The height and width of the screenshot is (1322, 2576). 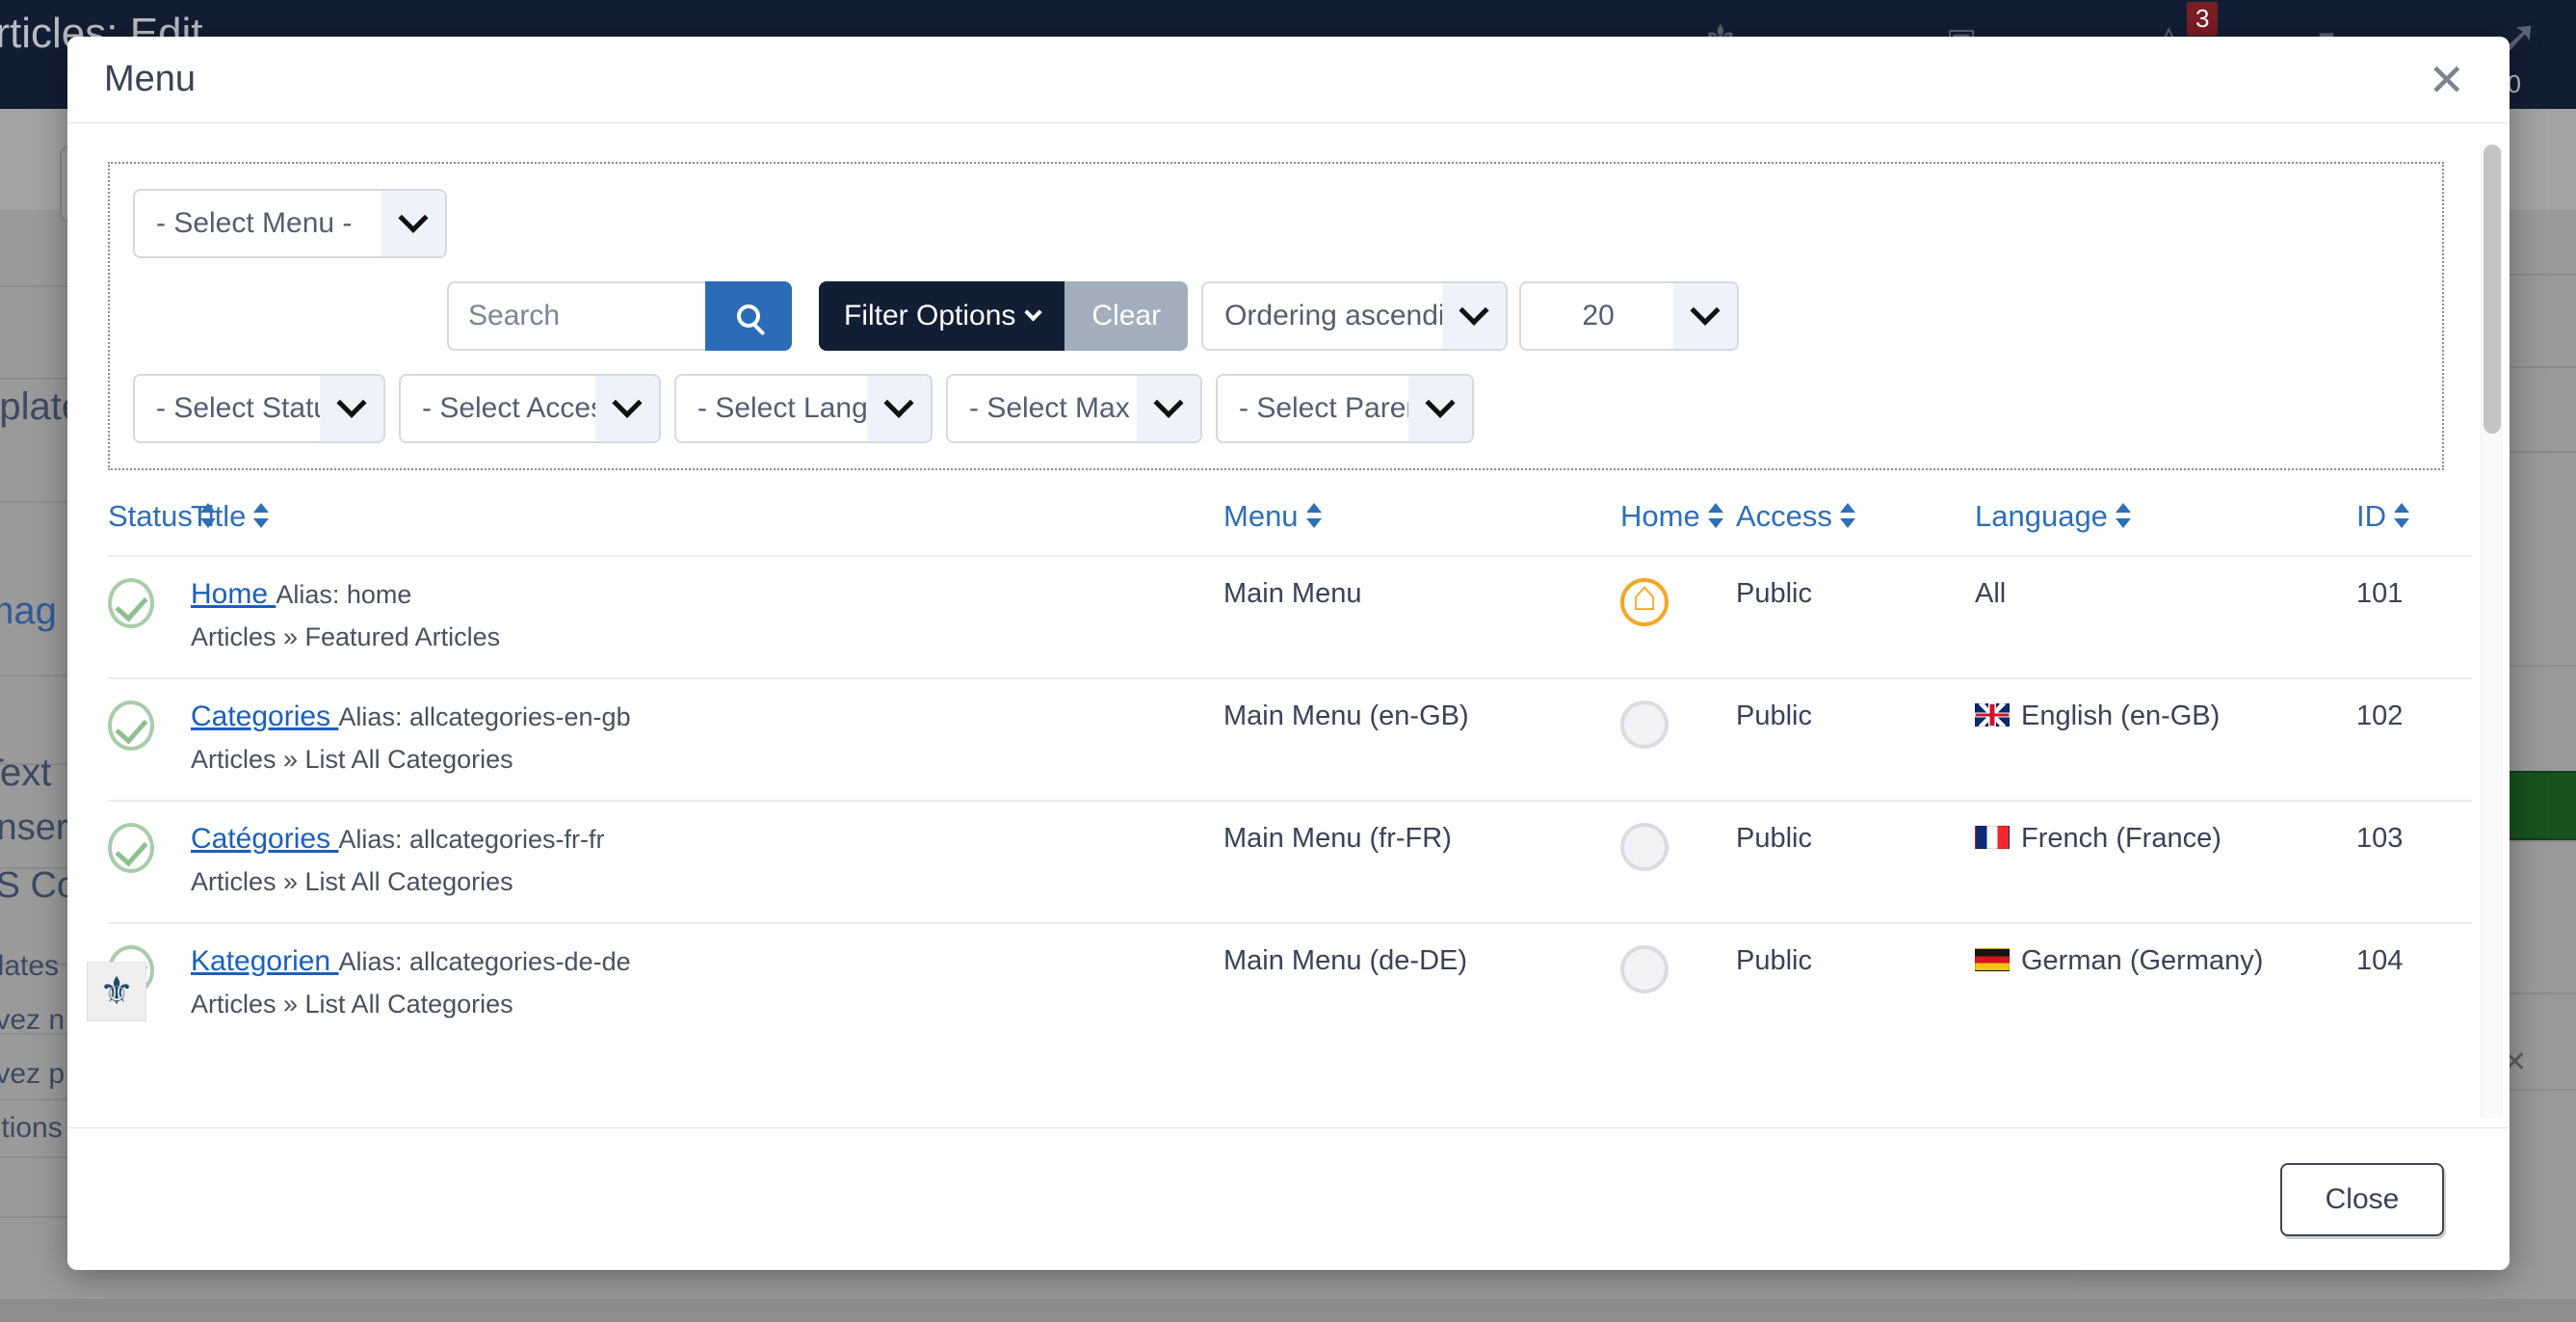 What do you see at coordinates (2414, 739) in the screenshot?
I see `cell-id: 102` at bounding box center [2414, 739].